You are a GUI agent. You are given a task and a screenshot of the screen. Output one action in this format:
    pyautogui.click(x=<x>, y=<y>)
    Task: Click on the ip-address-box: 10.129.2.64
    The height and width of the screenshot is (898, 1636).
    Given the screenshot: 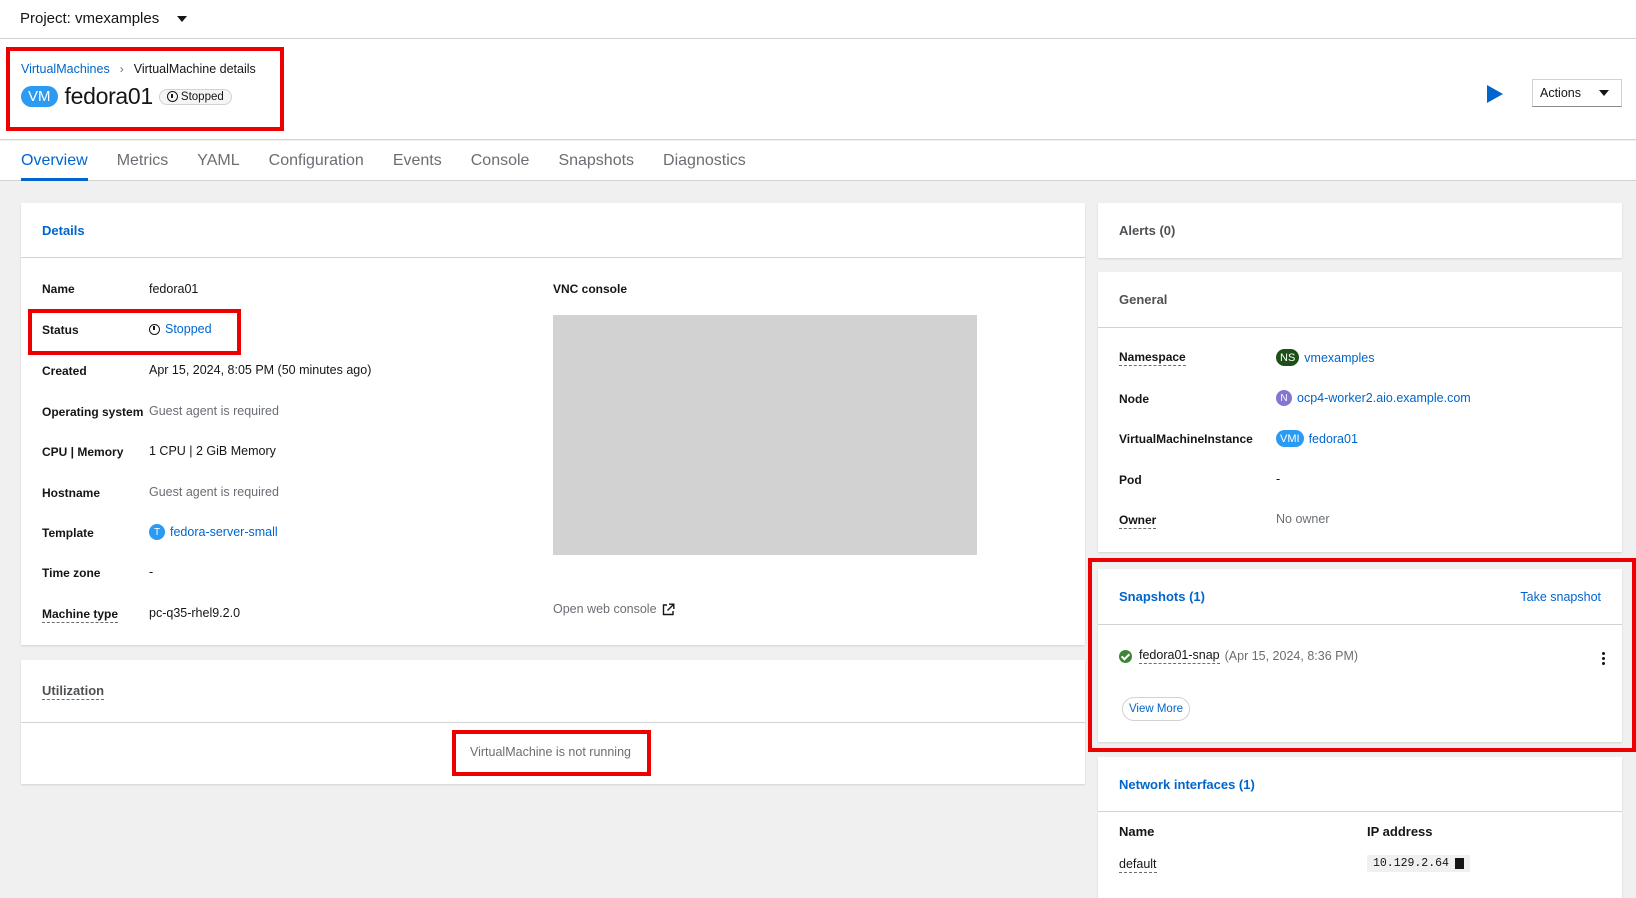 What is the action you would take?
    pyautogui.click(x=1418, y=863)
    